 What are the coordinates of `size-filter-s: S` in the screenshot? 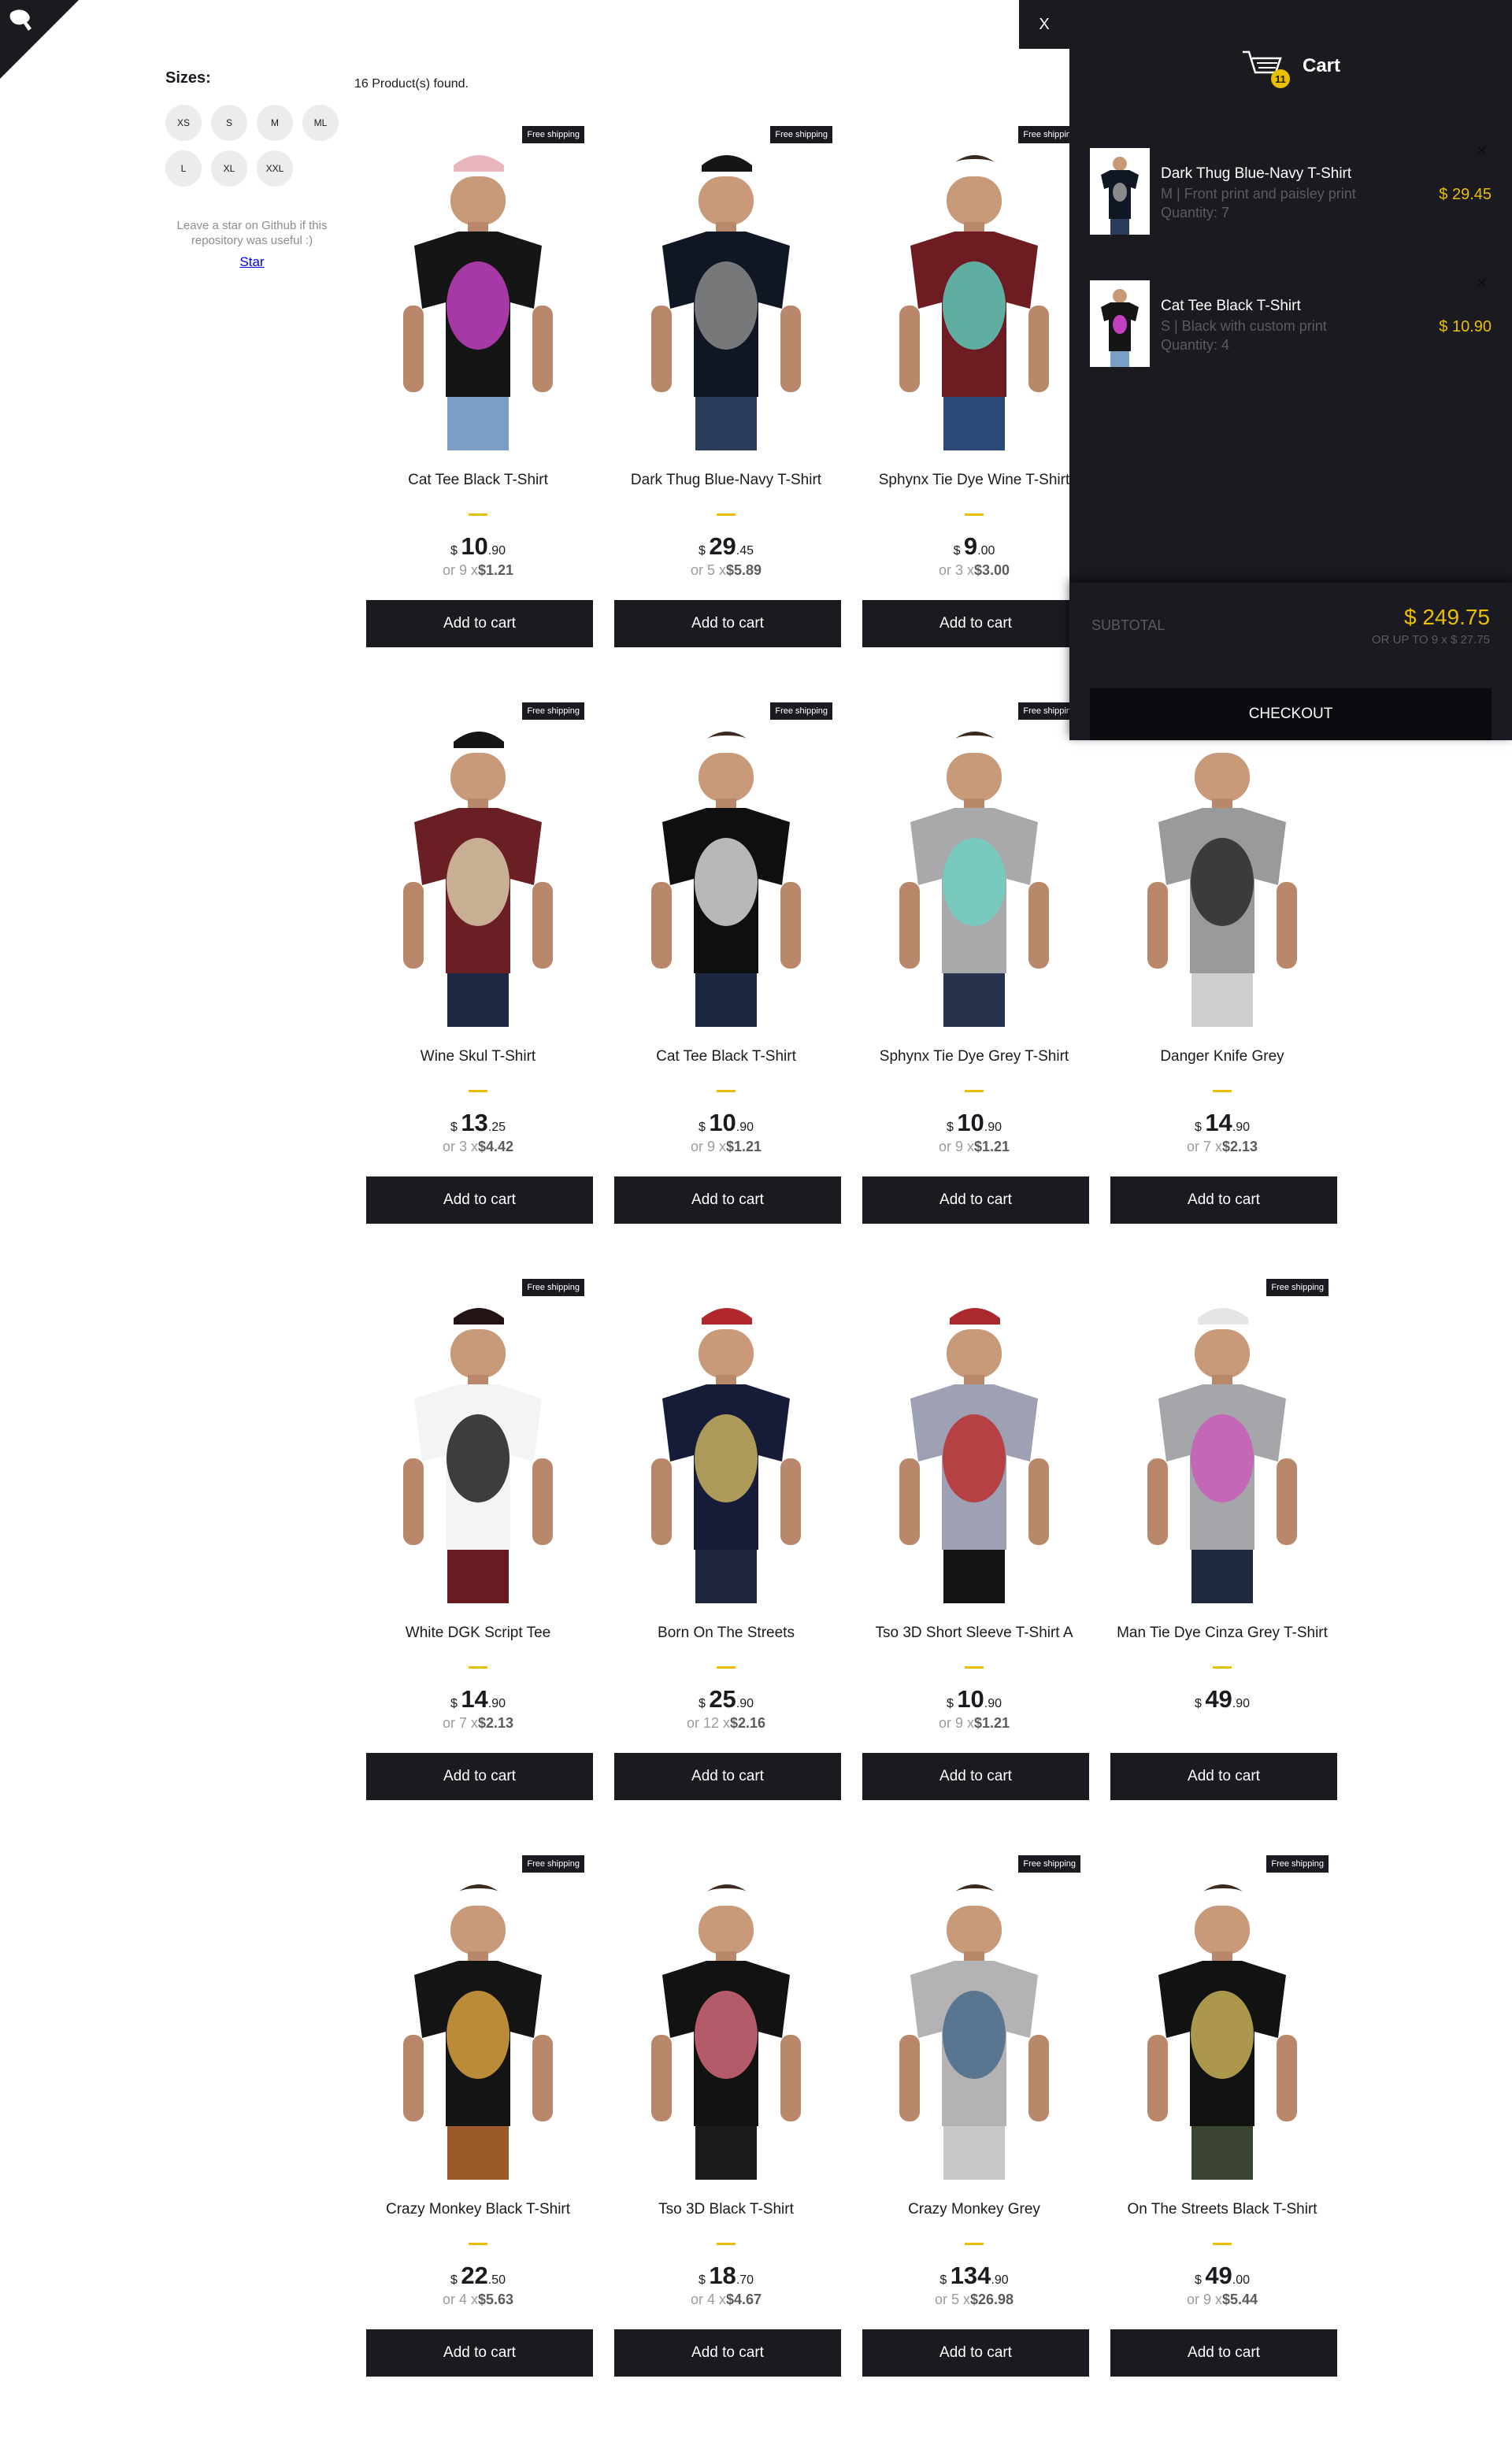 It's located at (229, 123).